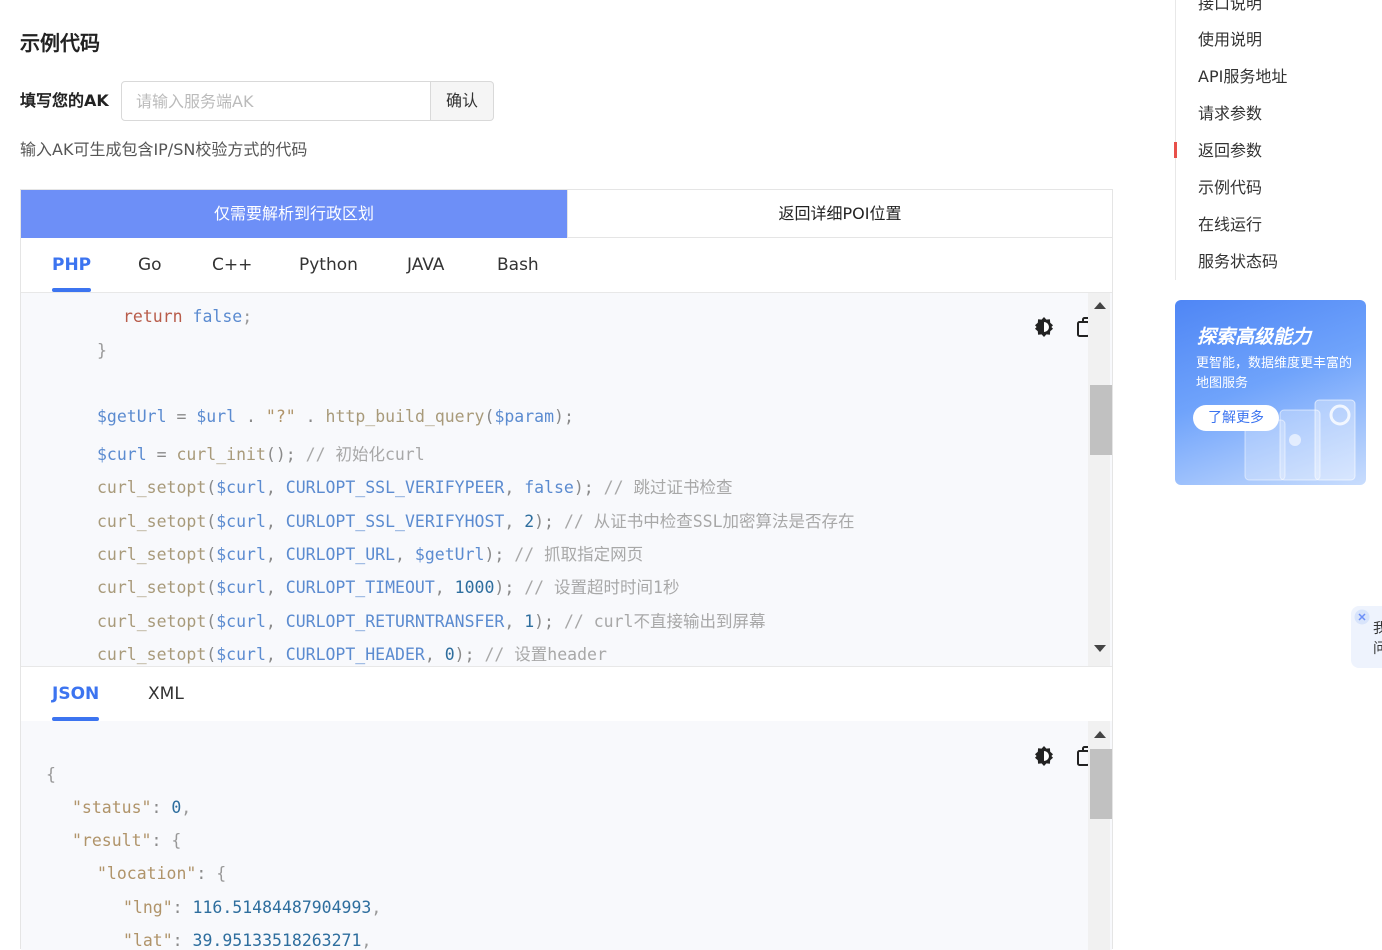 The image size is (1382, 950). Describe the element at coordinates (462, 101) in the screenshot. I see `confirm-button: 确认` at that location.